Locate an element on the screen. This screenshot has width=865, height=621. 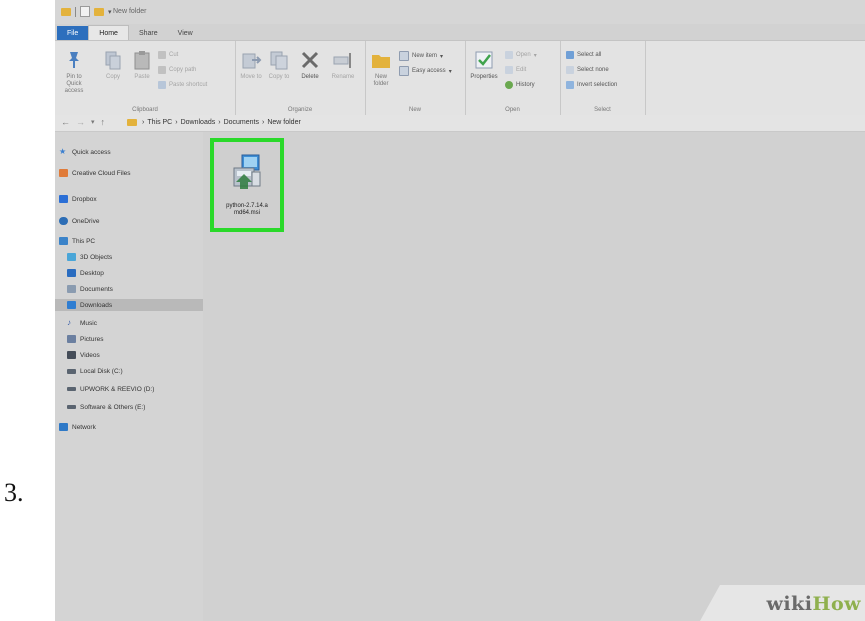
sidebar-item-onedrive: OneDrive is located at coordinates (129, 221).